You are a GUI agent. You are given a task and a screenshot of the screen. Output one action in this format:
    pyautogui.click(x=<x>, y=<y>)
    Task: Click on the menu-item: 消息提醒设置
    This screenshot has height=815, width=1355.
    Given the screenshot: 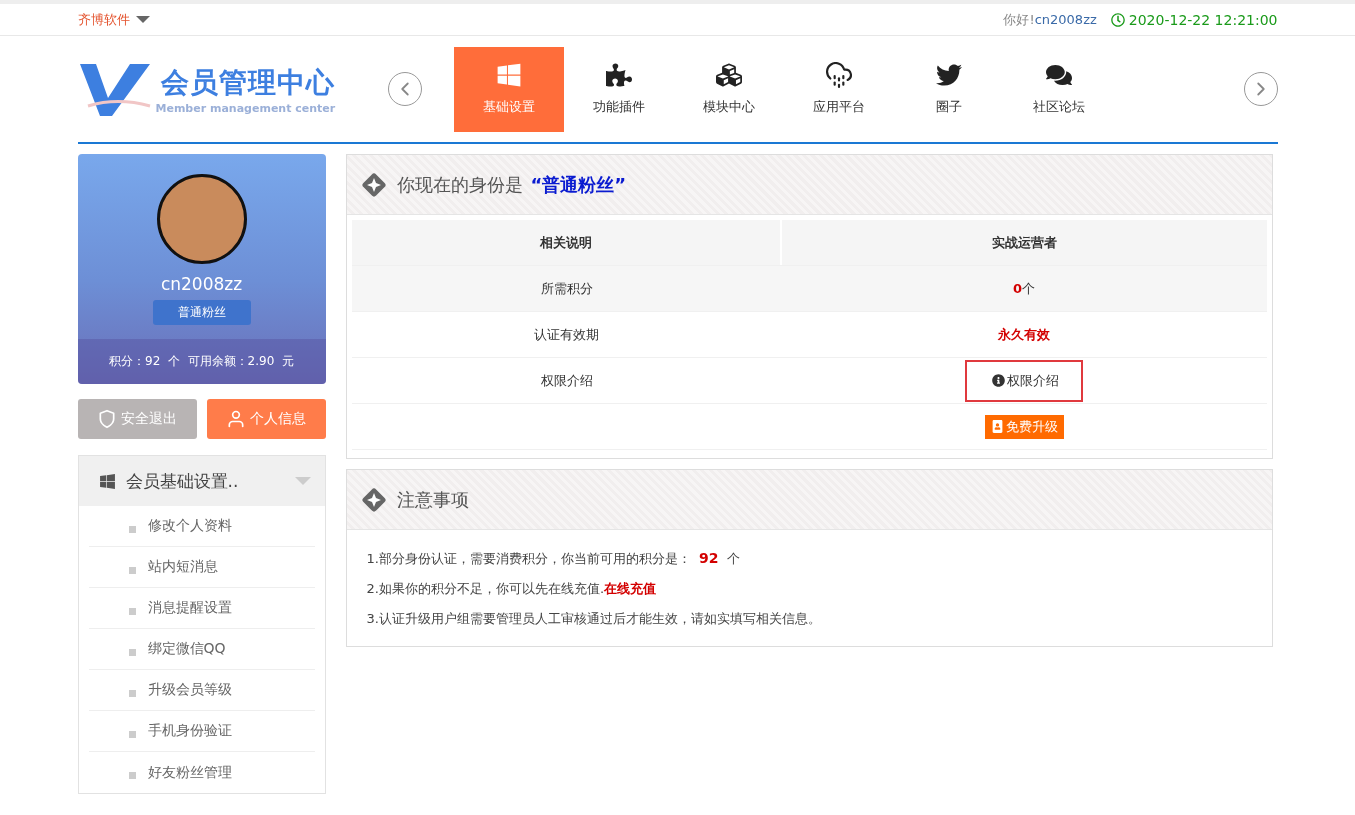 What is the action you would take?
    pyautogui.click(x=201, y=608)
    